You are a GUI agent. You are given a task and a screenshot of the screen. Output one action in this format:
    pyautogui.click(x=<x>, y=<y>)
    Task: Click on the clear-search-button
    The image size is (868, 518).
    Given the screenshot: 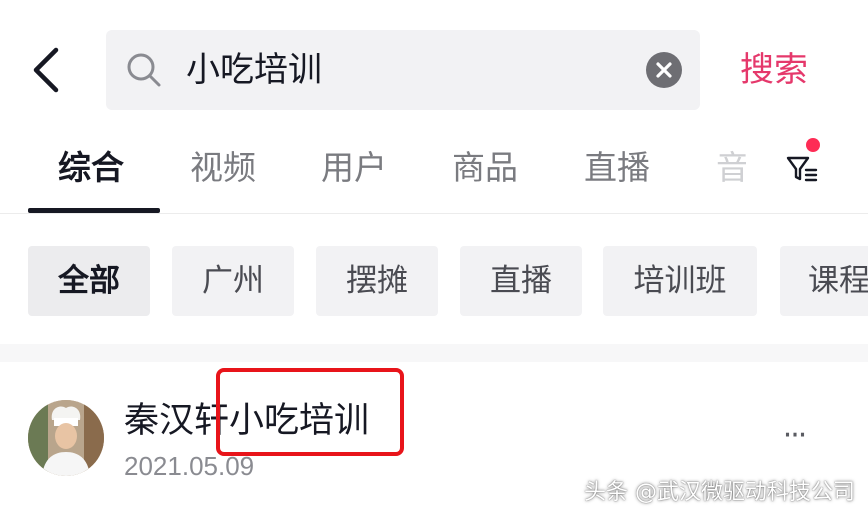 What is the action you would take?
    pyautogui.click(x=664, y=70)
    